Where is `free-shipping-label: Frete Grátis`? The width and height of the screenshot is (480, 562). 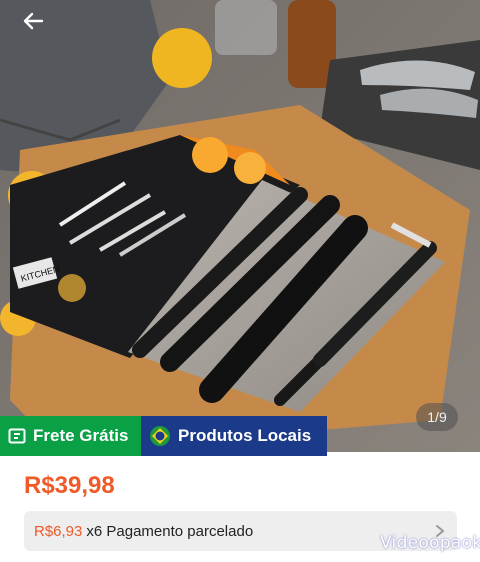
free-shipping-label: Frete Grátis is located at coordinates (81, 435).